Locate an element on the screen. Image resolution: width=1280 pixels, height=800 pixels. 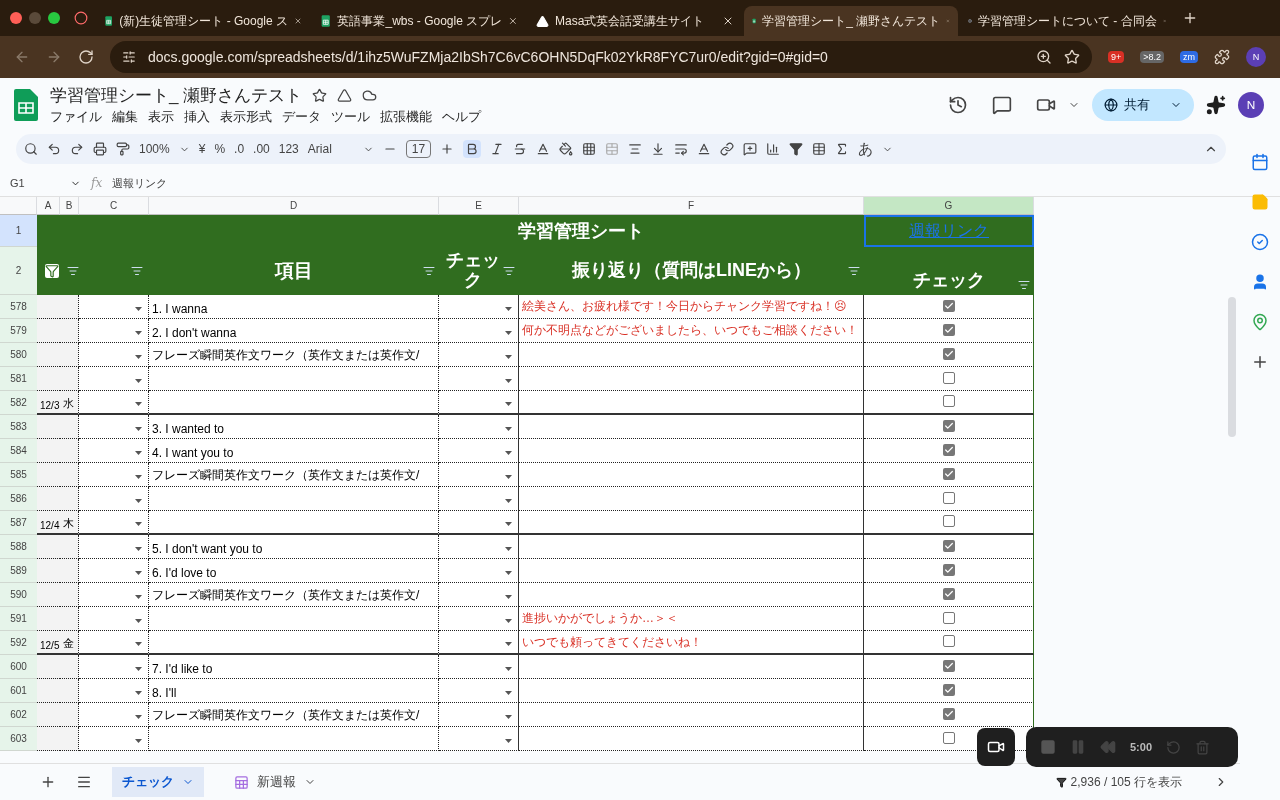
formula-field: 週報リンク is located at coordinates (140, 183).